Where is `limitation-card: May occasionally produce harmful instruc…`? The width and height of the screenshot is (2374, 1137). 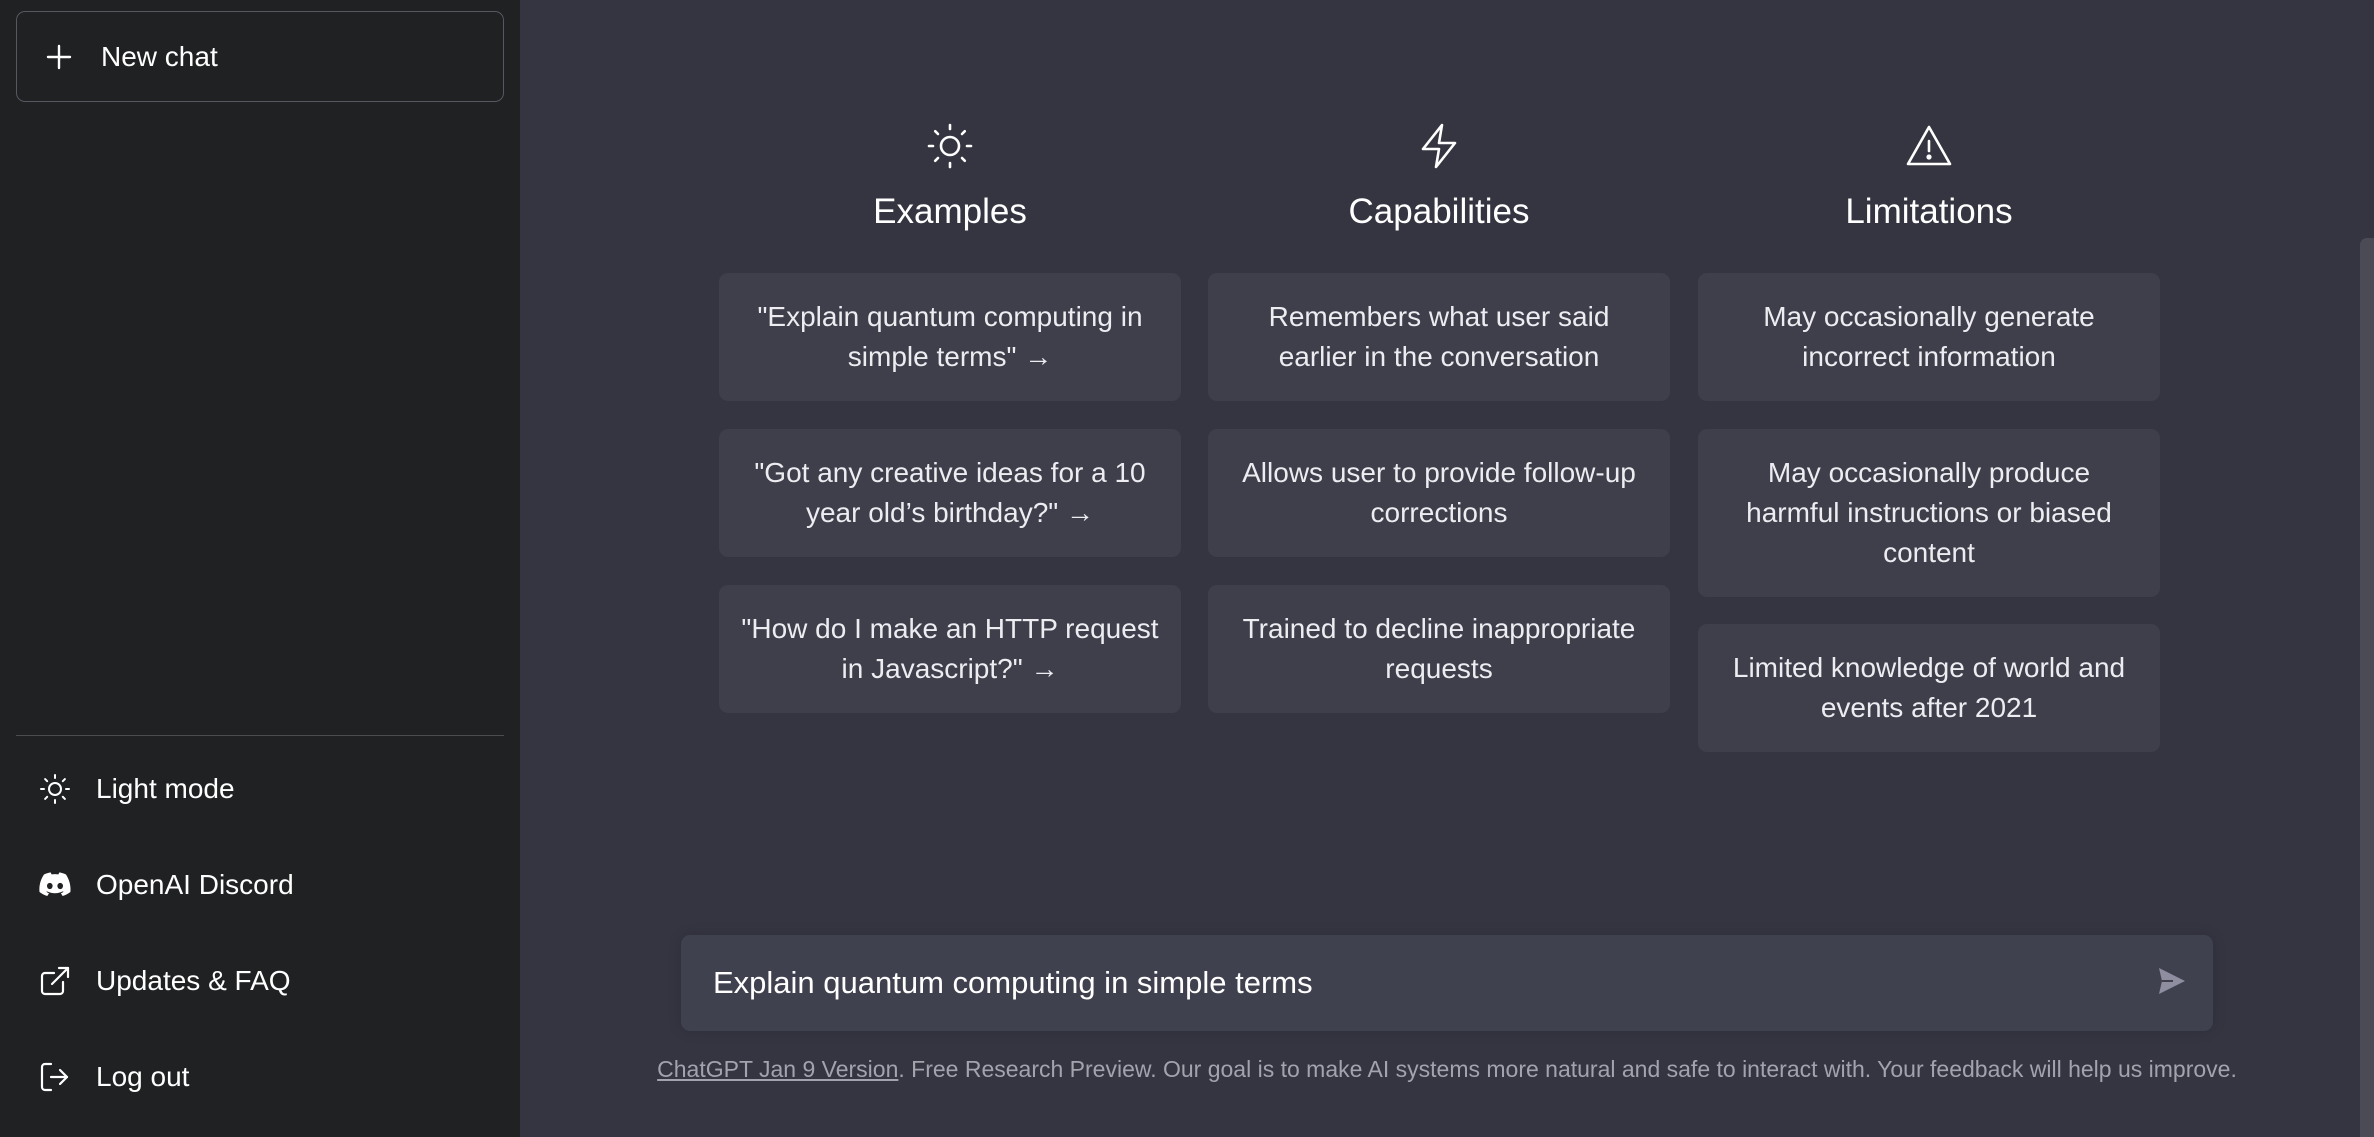 limitation-card: May occasionally produce harmful instruc… is located at coordinates (1929, 513).